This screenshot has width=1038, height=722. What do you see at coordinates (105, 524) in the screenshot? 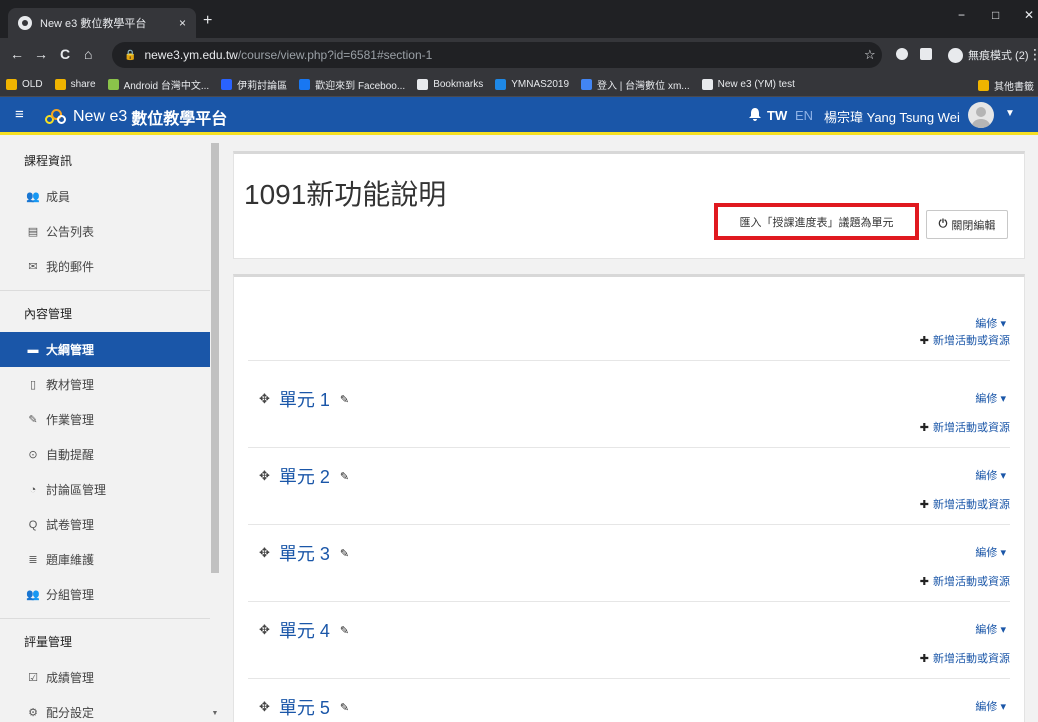
I see `sidebar-item: Q 試卷管理` at bounding box center [105, 524].